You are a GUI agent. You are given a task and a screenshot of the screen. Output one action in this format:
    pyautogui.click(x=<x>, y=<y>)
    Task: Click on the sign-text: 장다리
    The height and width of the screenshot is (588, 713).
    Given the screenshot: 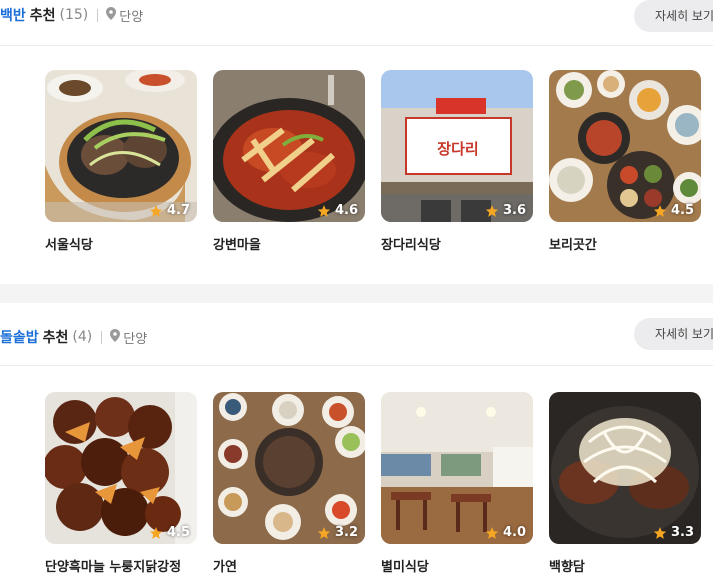 What is the action you would take?
    pyautogui.click(x=457, y=149)
    